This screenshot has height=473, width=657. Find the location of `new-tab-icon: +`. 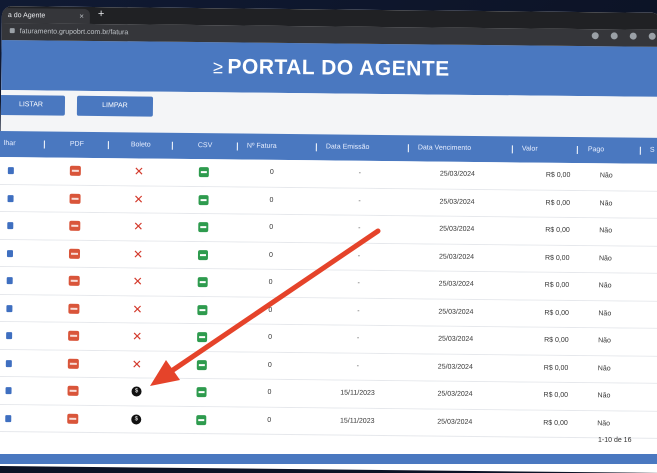

new-tab-icon: + is located at coordinates (101, 14).